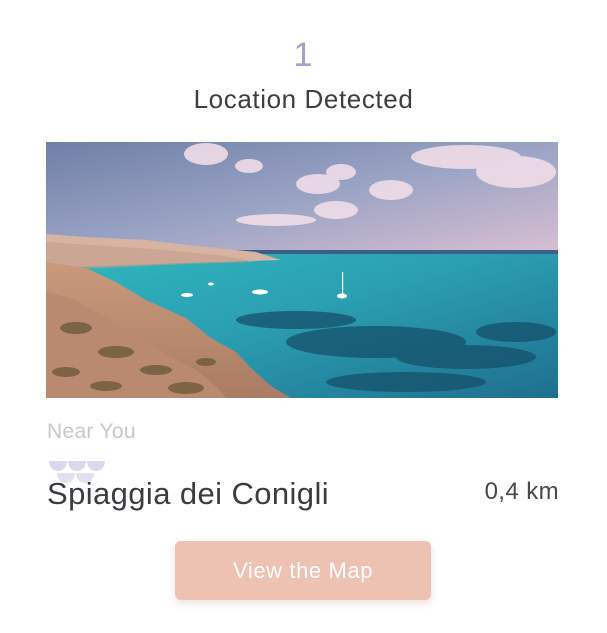 The height and width of the screenshot is (633, 607). Describe the element at coordinates (188, 493) in the screenshot. I see `place-name: Spiaggia dei Conigli` at that location.